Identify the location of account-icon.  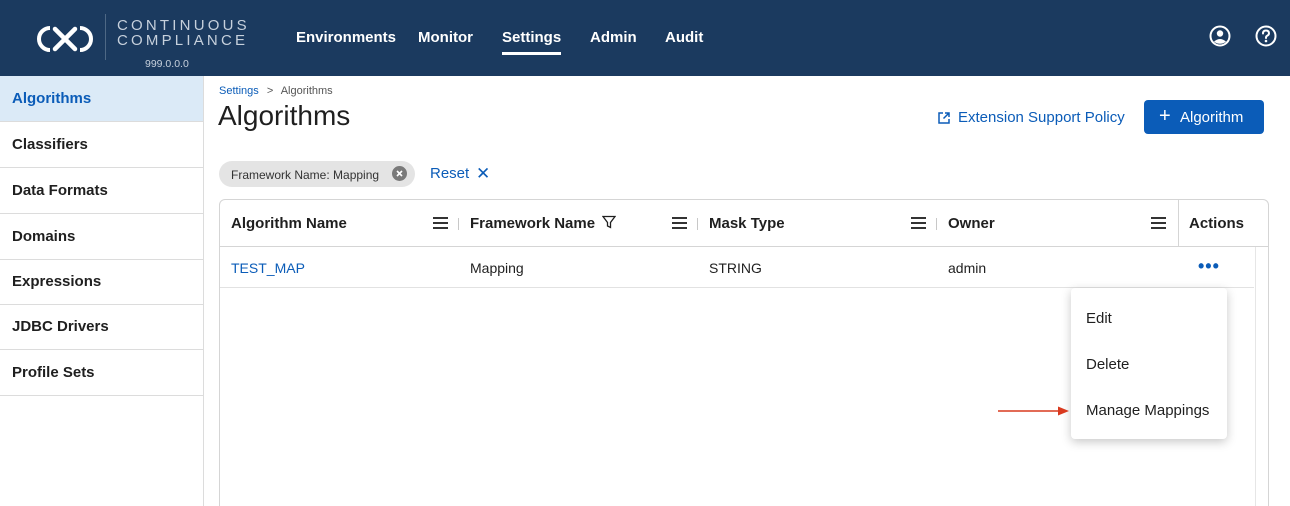
(1220, 36).